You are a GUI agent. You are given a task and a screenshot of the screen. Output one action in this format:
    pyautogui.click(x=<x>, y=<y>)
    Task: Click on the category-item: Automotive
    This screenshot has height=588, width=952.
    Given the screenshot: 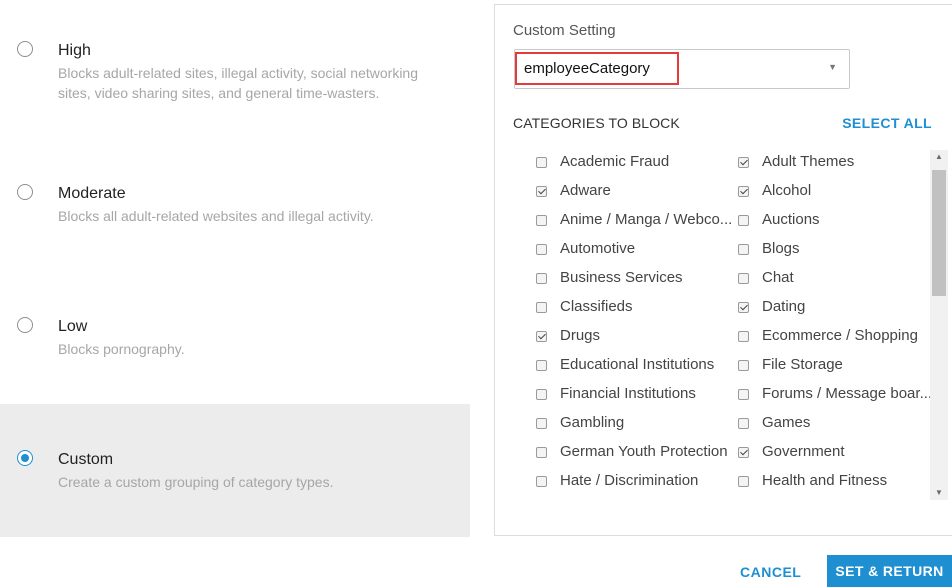 What is the action you would take?
    pyautogui.click(x=626, y=248)
    